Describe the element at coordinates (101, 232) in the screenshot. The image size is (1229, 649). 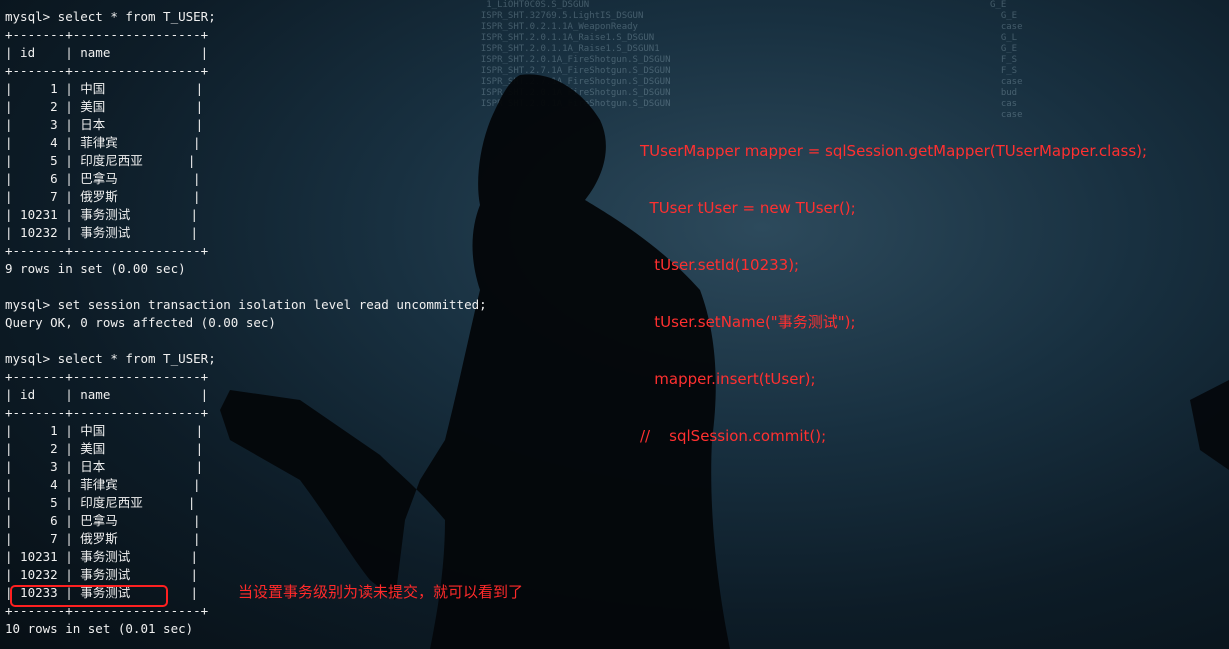
I see `terminal-line: | 10232 | 事务测试 |` at that location.